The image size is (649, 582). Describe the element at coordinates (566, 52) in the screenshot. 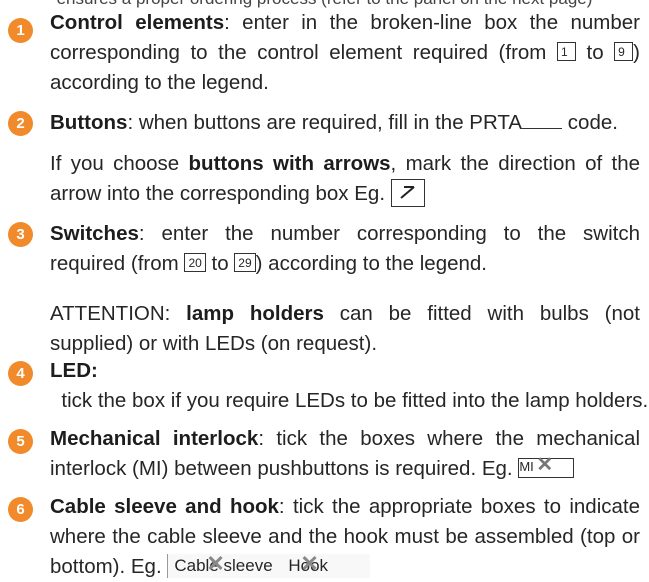

I see `range-box-start: 1` at that location.